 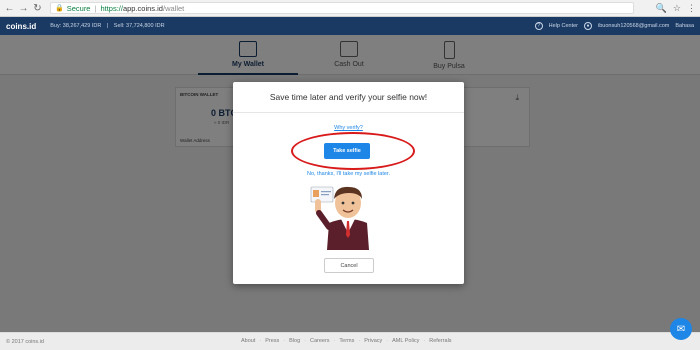 What do you see at coordinates (9, 8) in the screenshot?
I see `back-arrow-icon: ←` at bounding box center [9, 8].